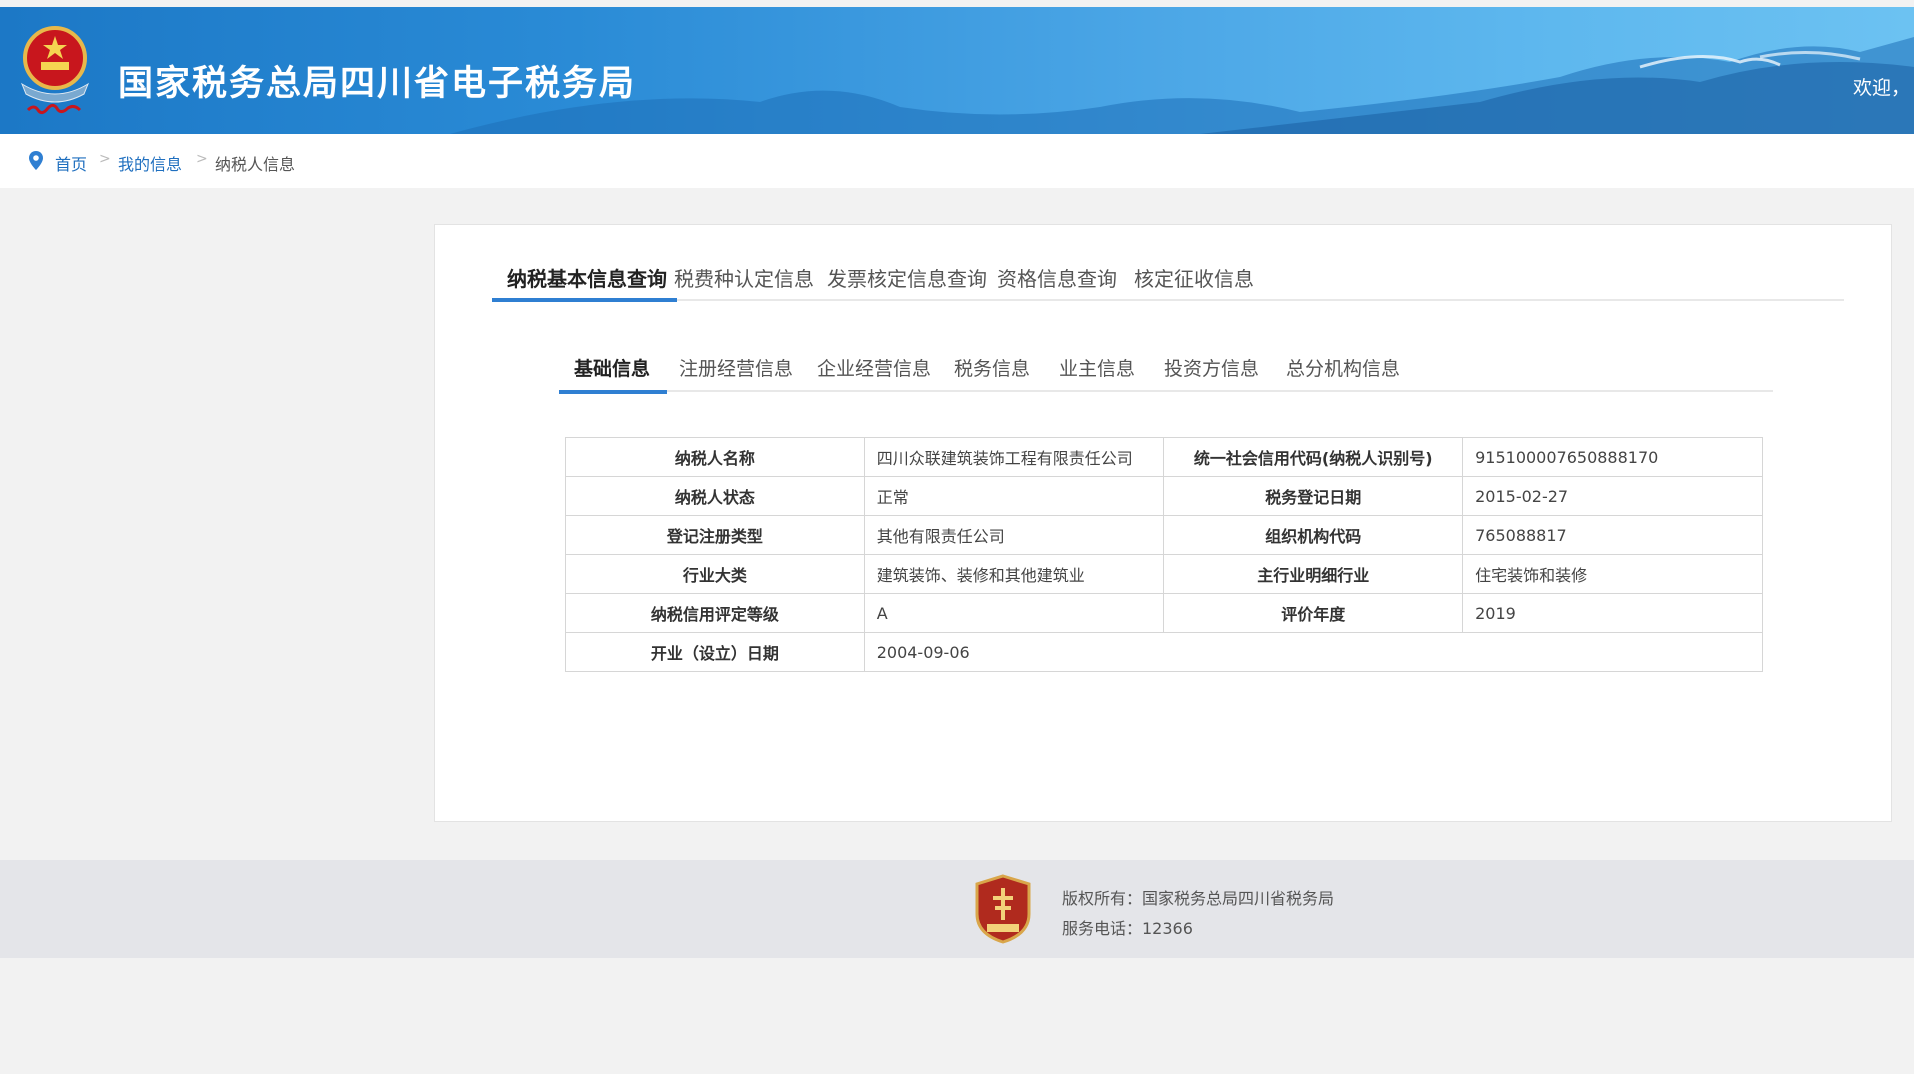  Describe the element at coordinates (150, 163) in the screenshot. I see `breadcrumb-my-info-link: 我的信息` at that location.